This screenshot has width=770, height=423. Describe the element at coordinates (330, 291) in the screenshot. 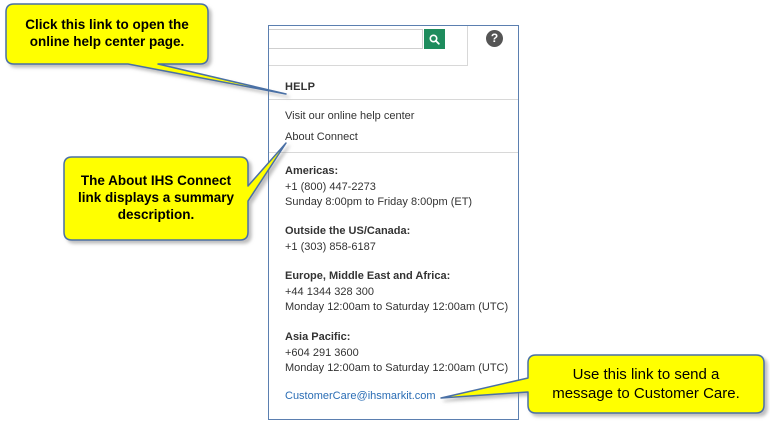

I see `phone-number: +44 1344 328 300` at that location.